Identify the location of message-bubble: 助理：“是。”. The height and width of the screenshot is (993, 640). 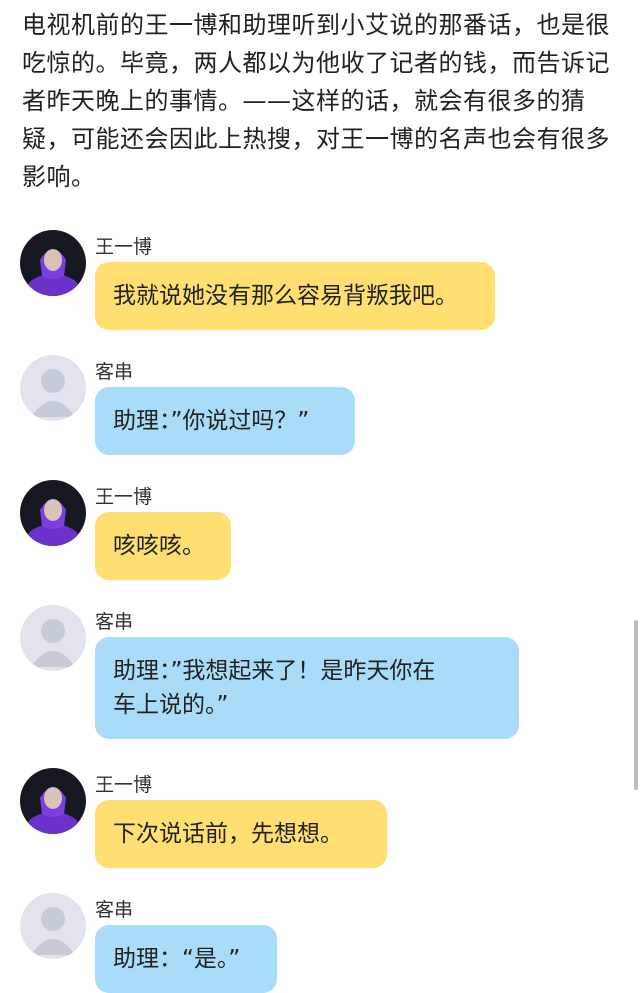
(186, 959).